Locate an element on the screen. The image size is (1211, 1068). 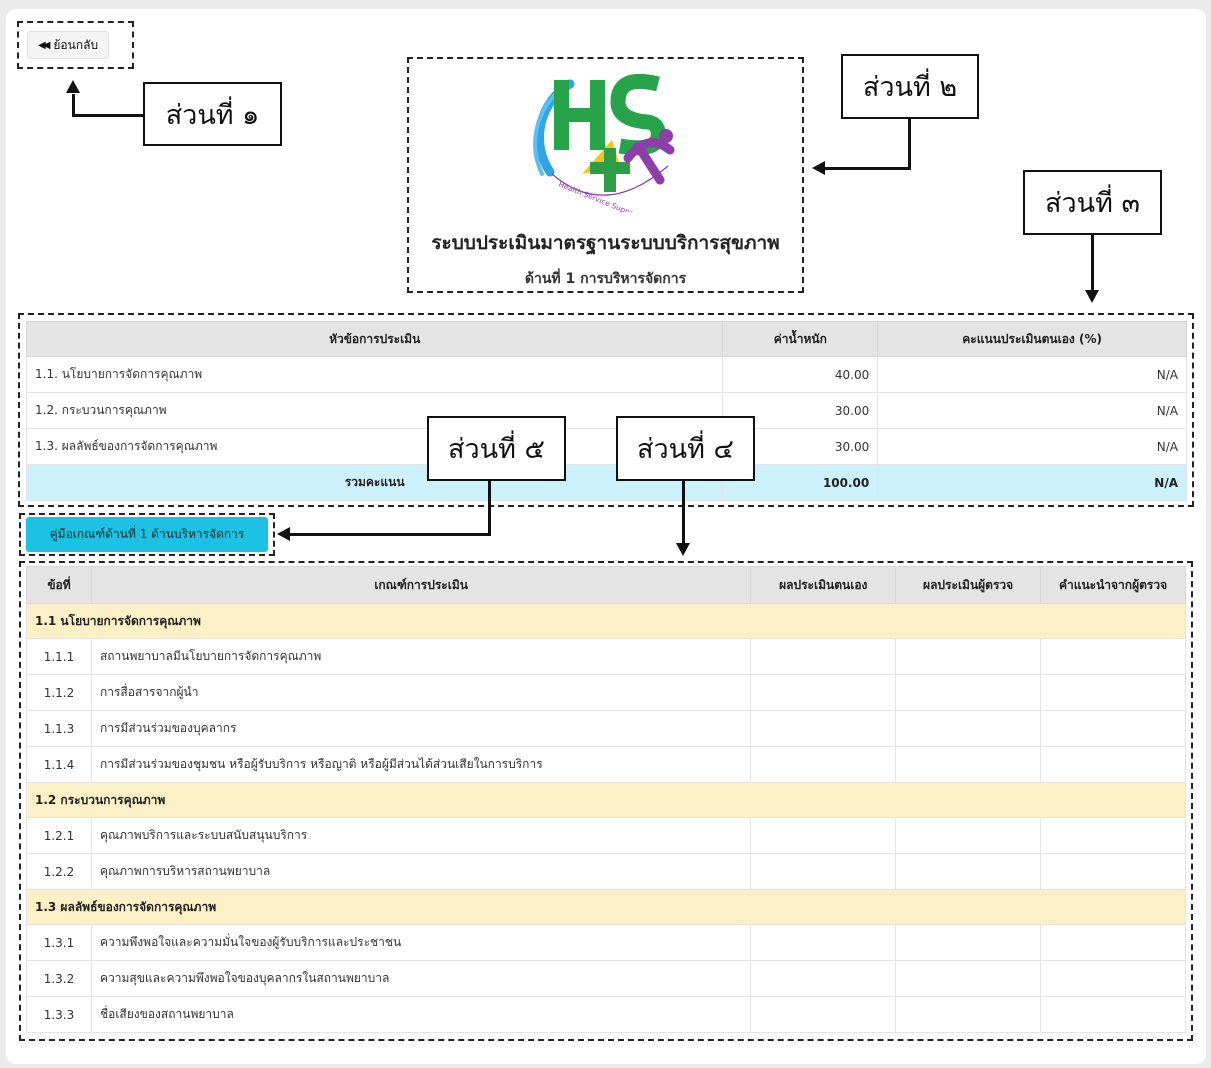
page-title: ระบบประเมินมาตรฐานระบบบริการสุขภาพ is located at coordinates (605, 243).